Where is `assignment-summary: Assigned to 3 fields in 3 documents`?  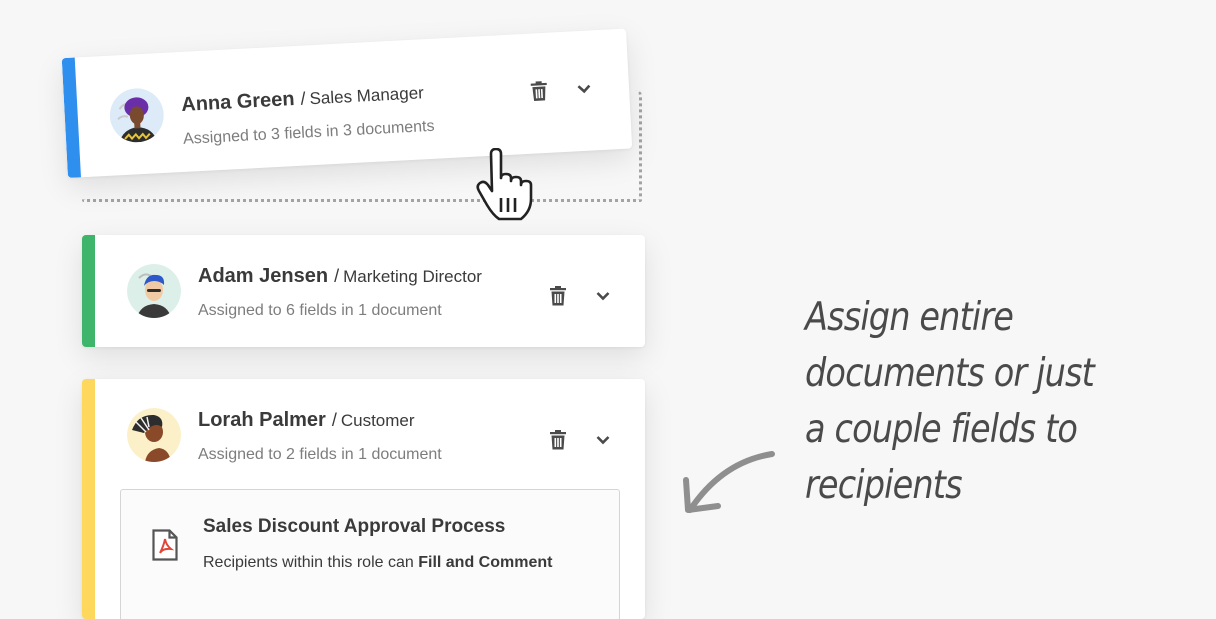
assignment-summary: Assigned to 3 fields in 3 documents is located at coordinates (308, 132).